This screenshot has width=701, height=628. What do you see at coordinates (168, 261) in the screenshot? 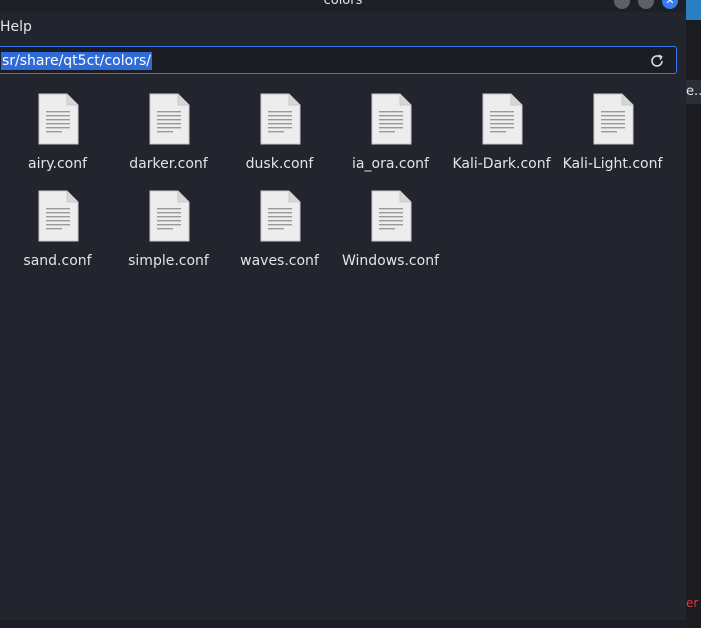
I see `file-name: simple.conf` at bounding box center [168, 261].